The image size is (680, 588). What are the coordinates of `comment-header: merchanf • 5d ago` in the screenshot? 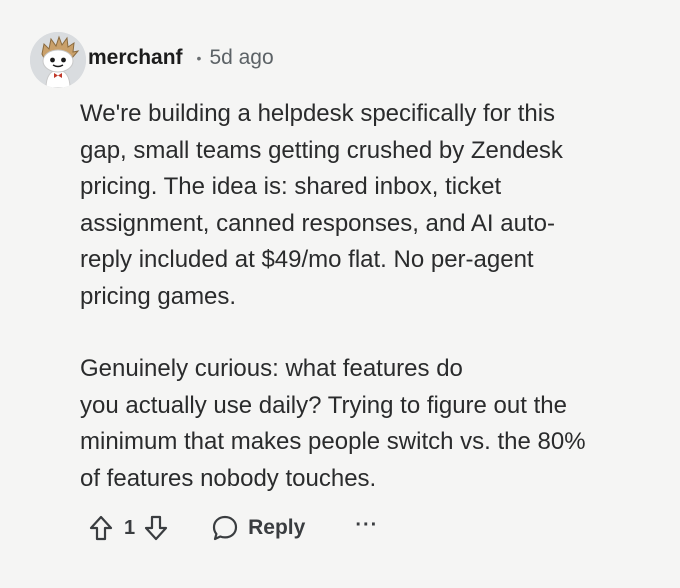 It's located at (152, 60).